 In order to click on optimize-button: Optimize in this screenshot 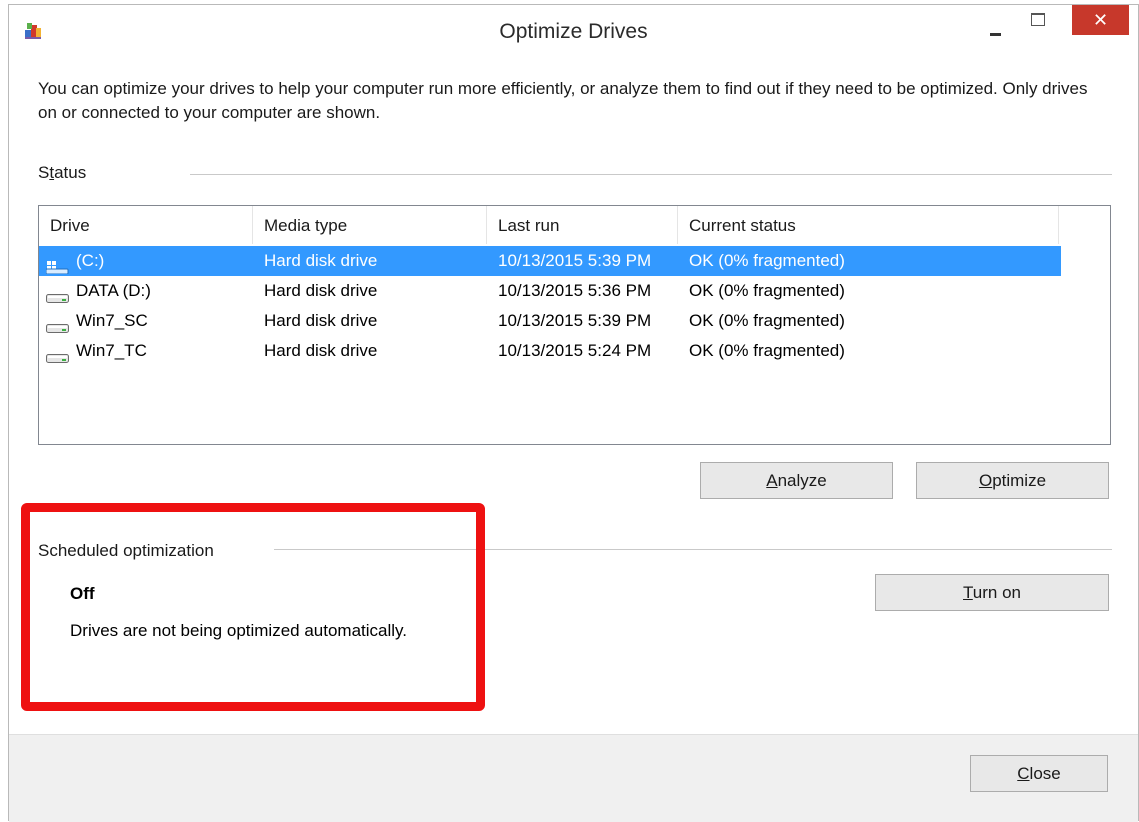, I will do `click(1012, 480)`.